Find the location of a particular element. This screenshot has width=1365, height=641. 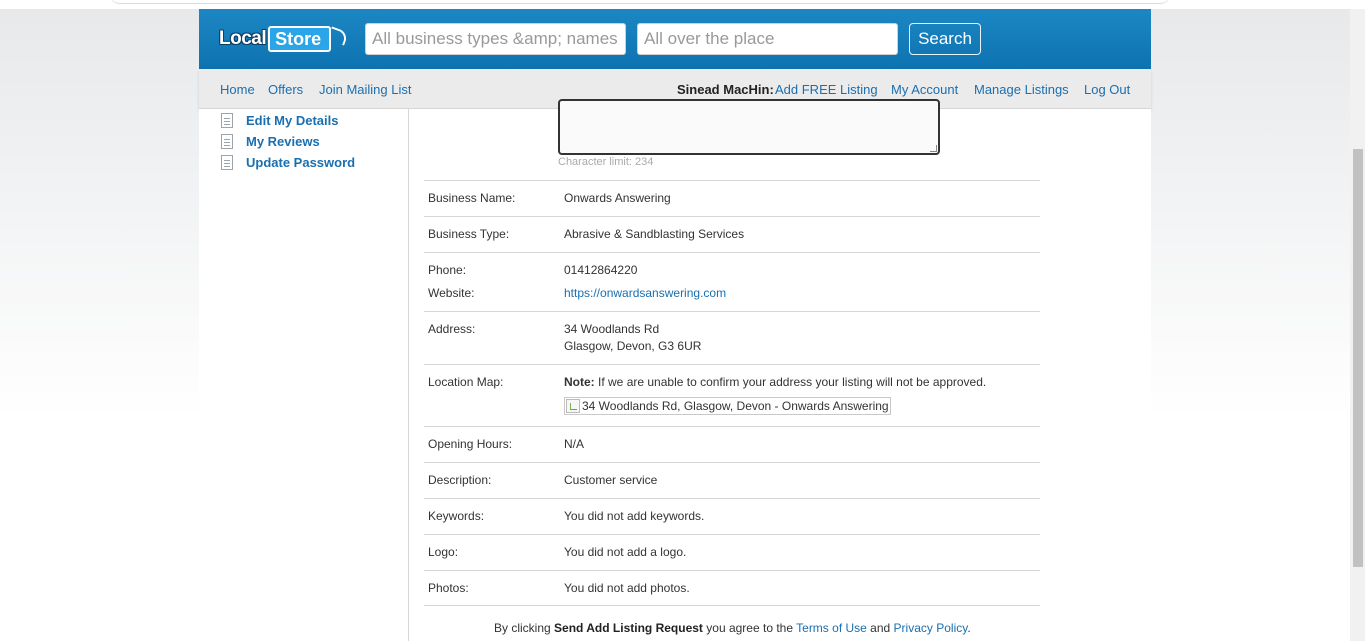

sidebar-item-label: Update Password is located at coordinates (300, 162).